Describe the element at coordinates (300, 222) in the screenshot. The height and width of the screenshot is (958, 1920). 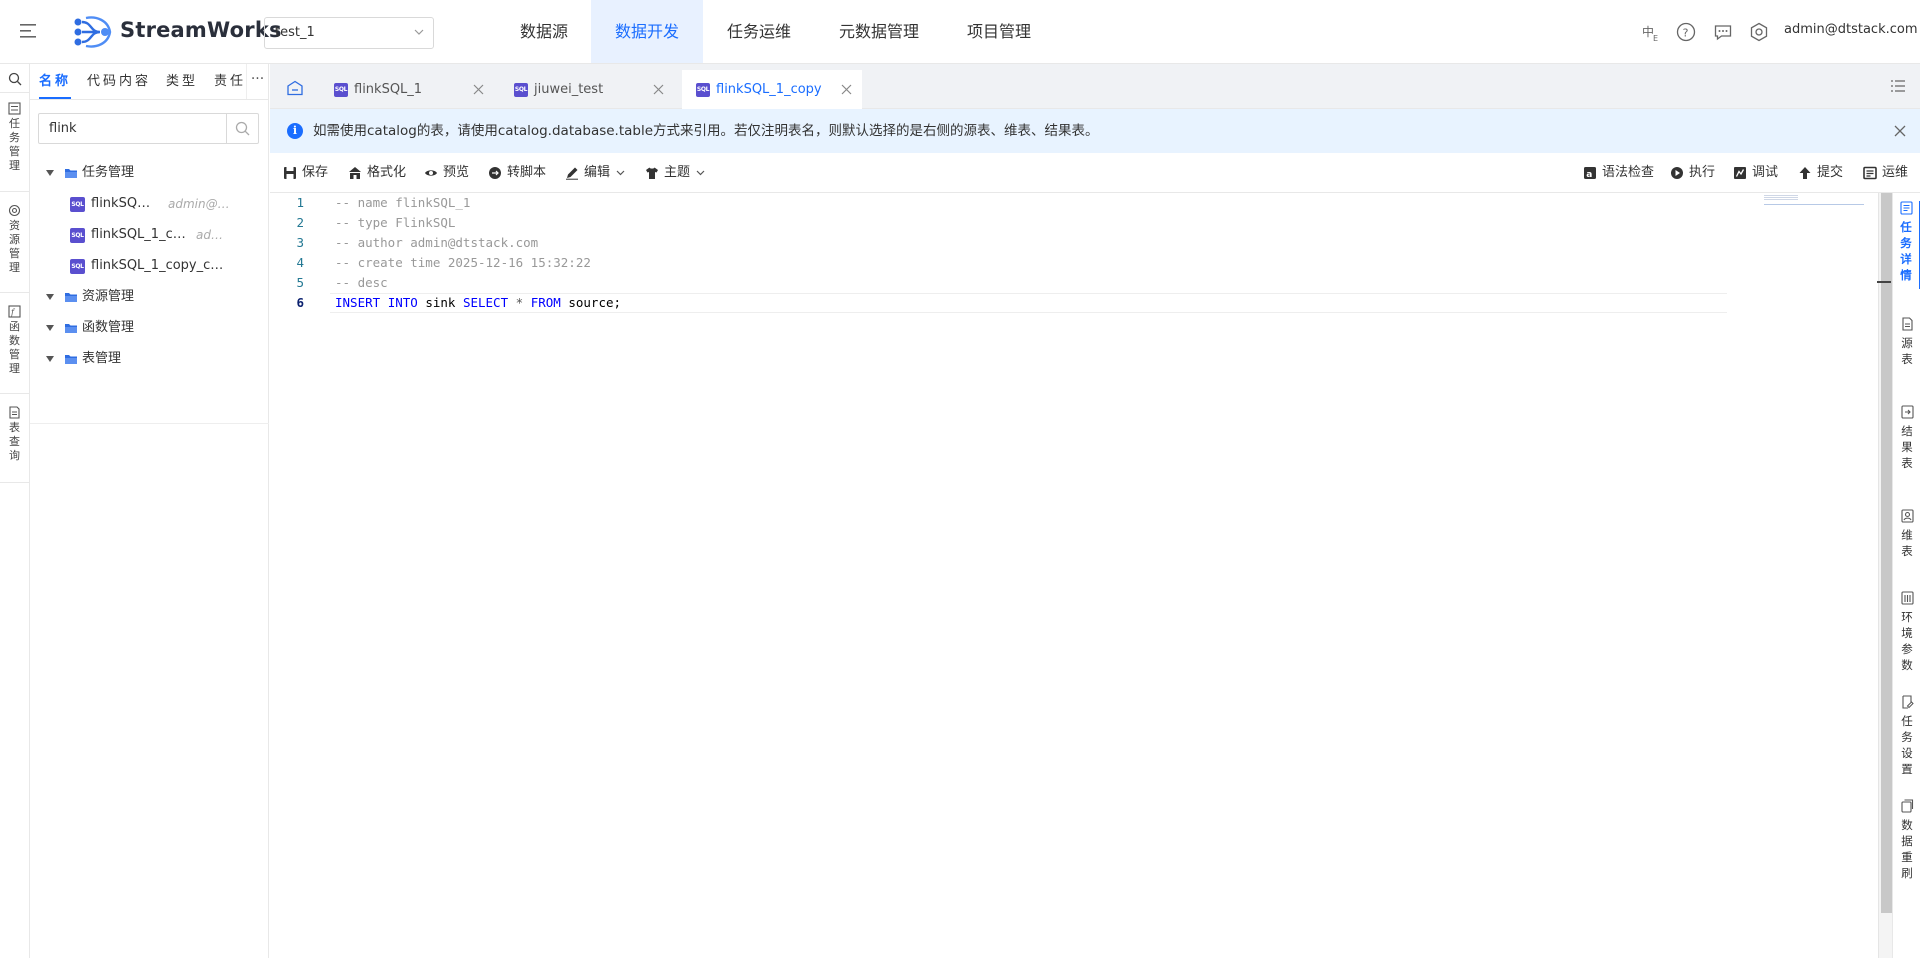
I see `line-number: 2` at that location.